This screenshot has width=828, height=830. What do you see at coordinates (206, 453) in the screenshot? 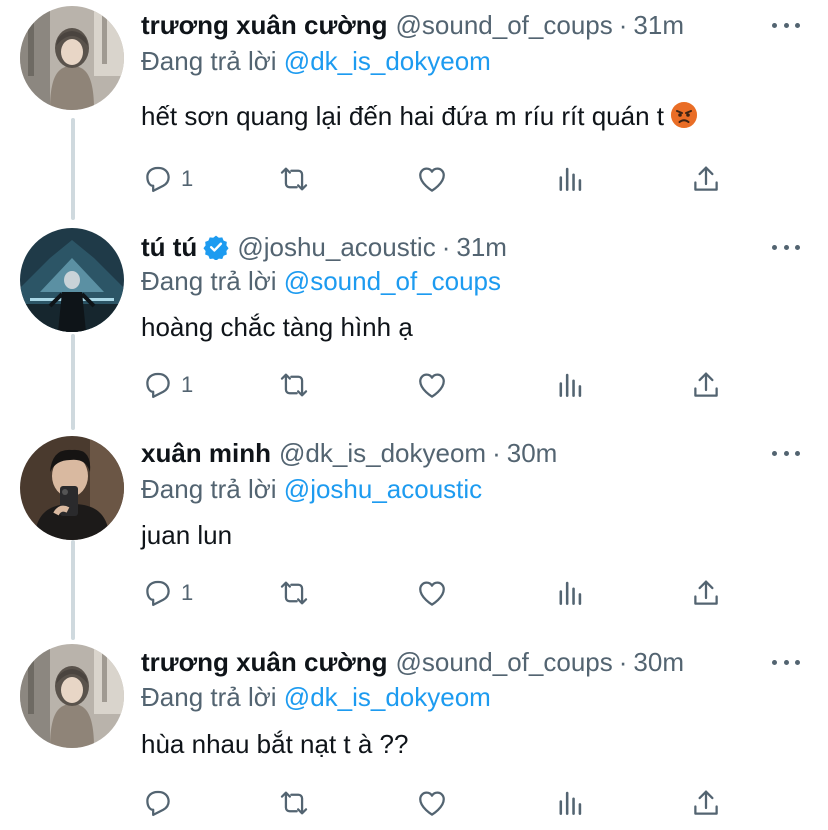
I see `author-name: xuân minh` at bounding box center [206, 453].